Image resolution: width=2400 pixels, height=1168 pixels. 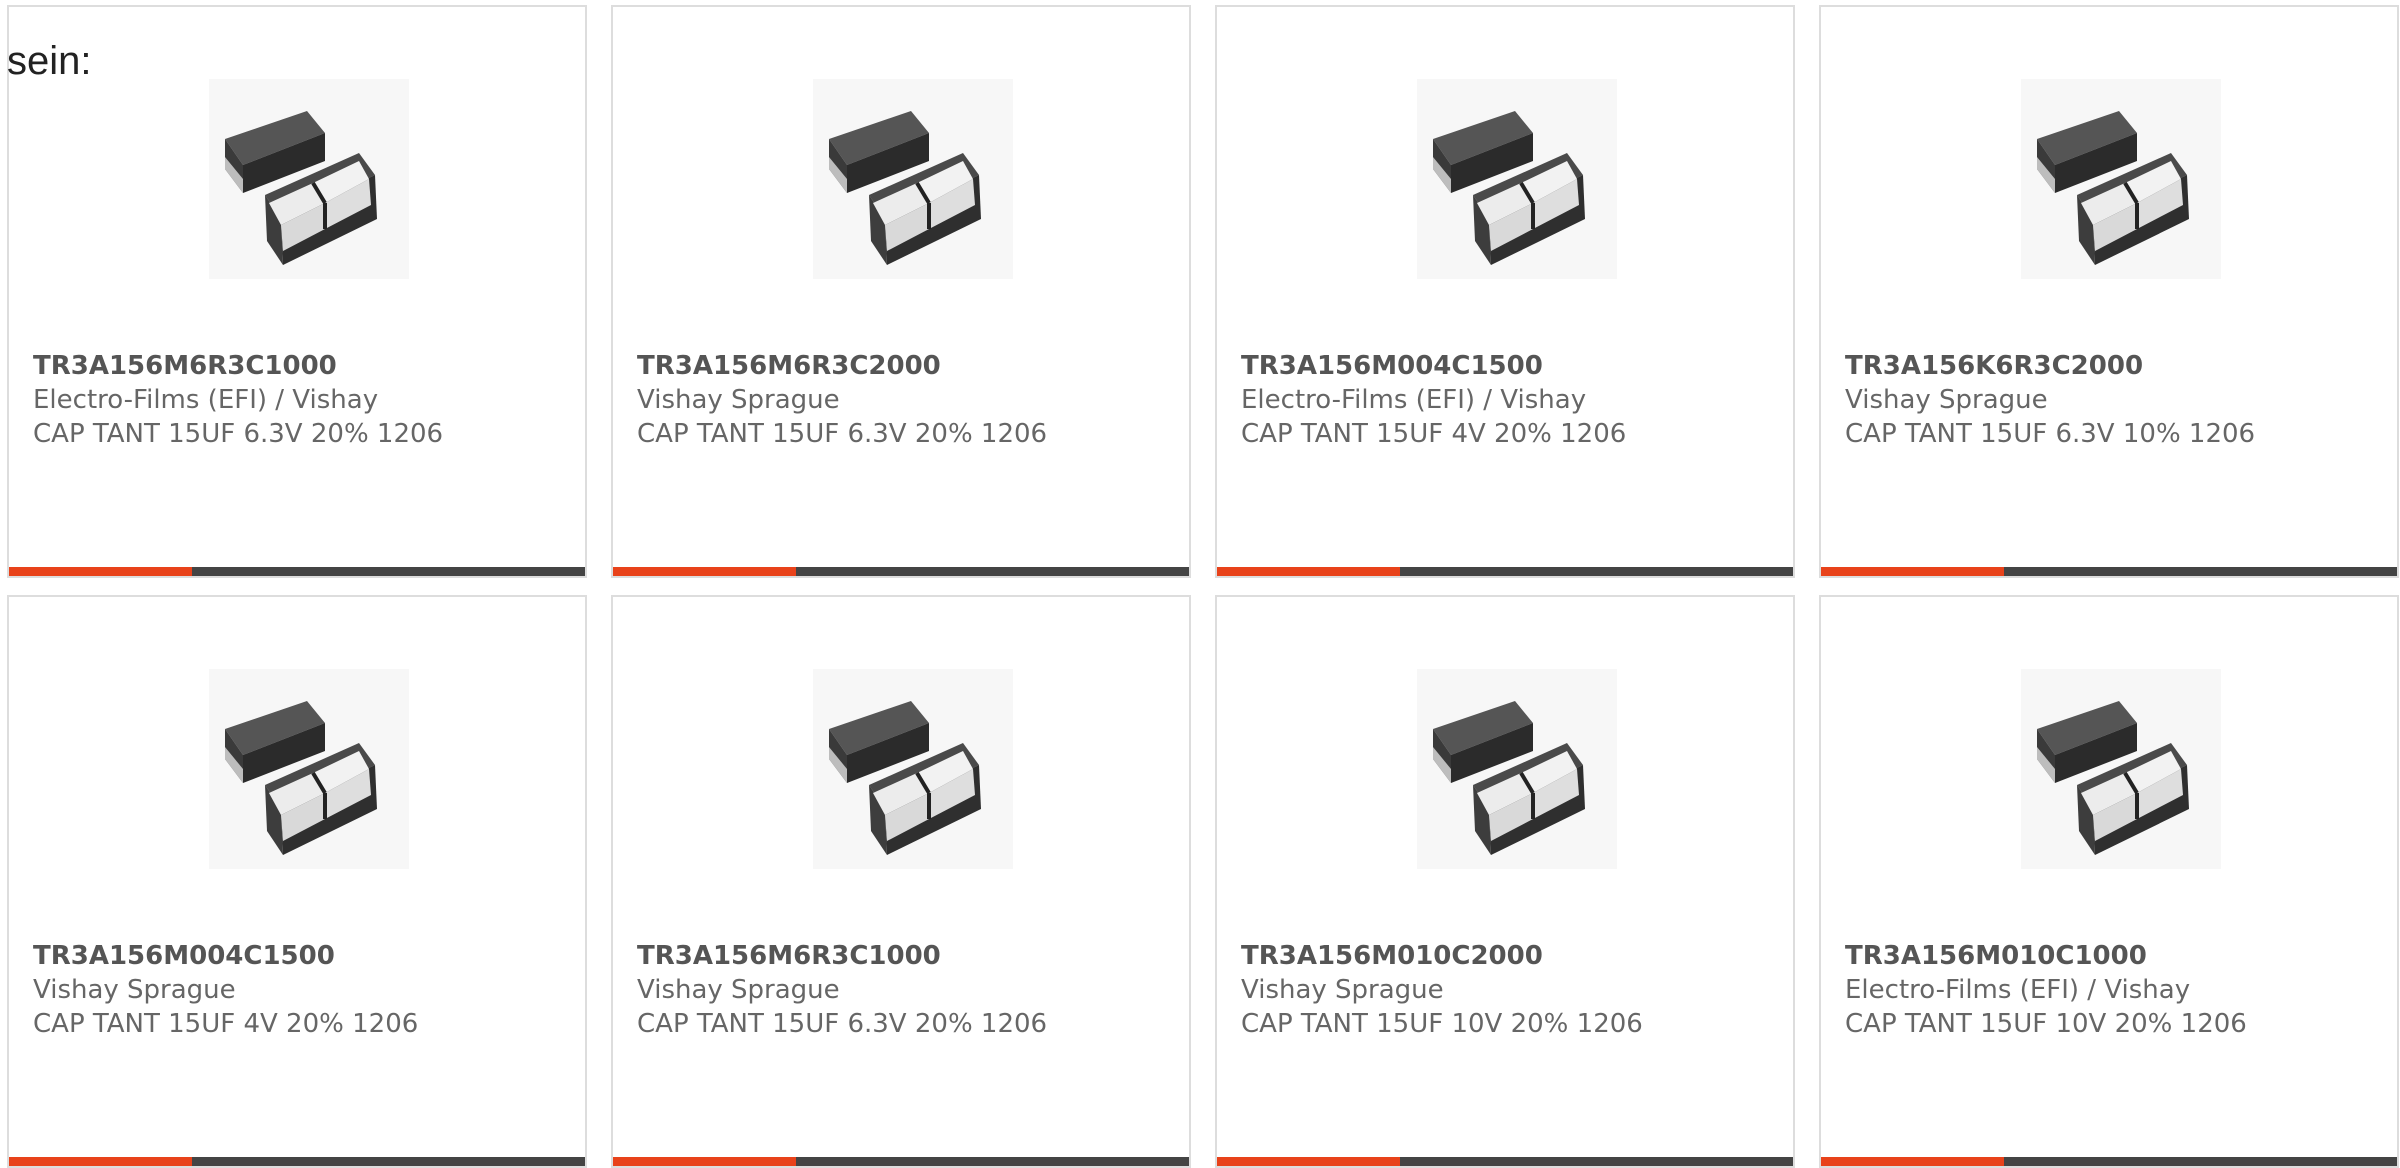 I want to click on product-part-number: TR3A156M6R3C2000, so click(x=905, y=366).